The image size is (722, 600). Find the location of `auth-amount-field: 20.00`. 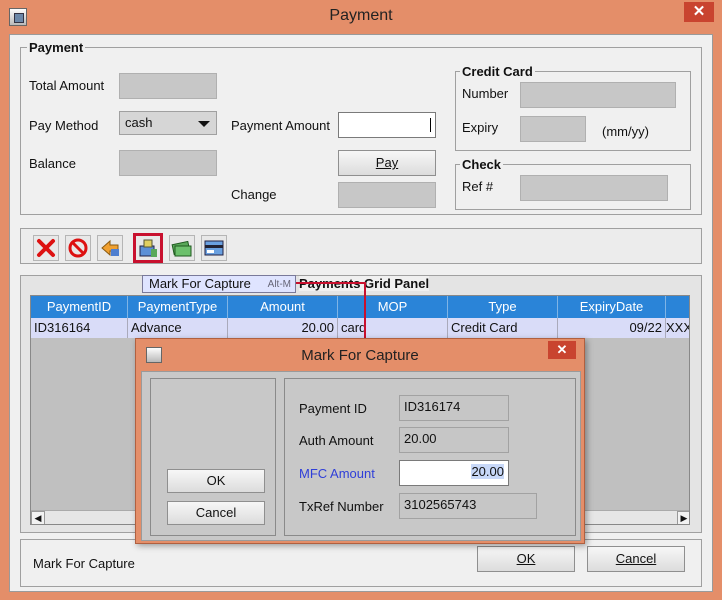

auth-amount-field: 20.00 is located at coordinates (454, 440).